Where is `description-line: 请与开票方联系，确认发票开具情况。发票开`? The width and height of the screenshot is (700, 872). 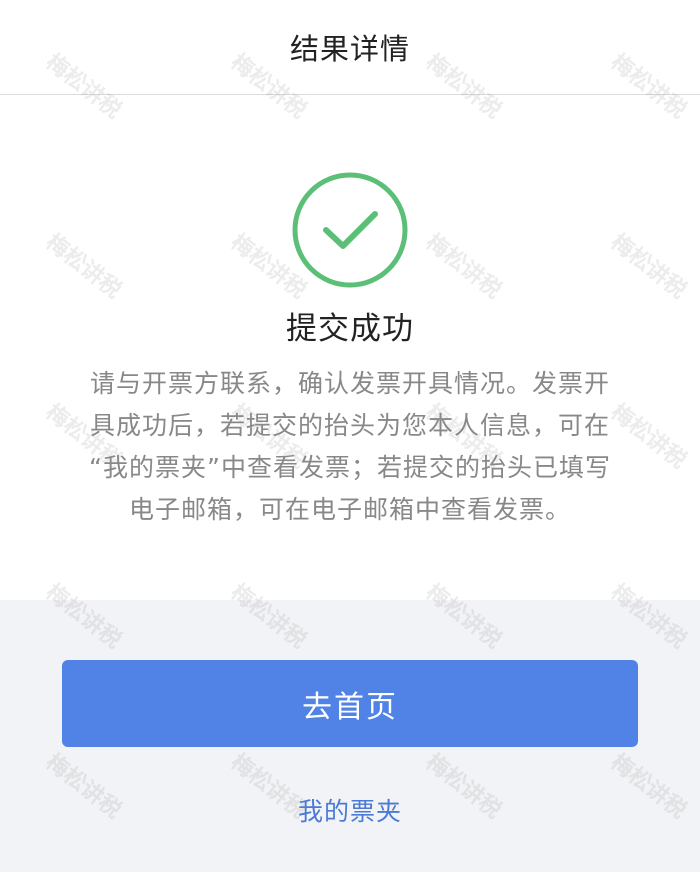 description-line: 请与开票方联系，确认发票开具情况。发票开 is located at coordinates (349, 383).